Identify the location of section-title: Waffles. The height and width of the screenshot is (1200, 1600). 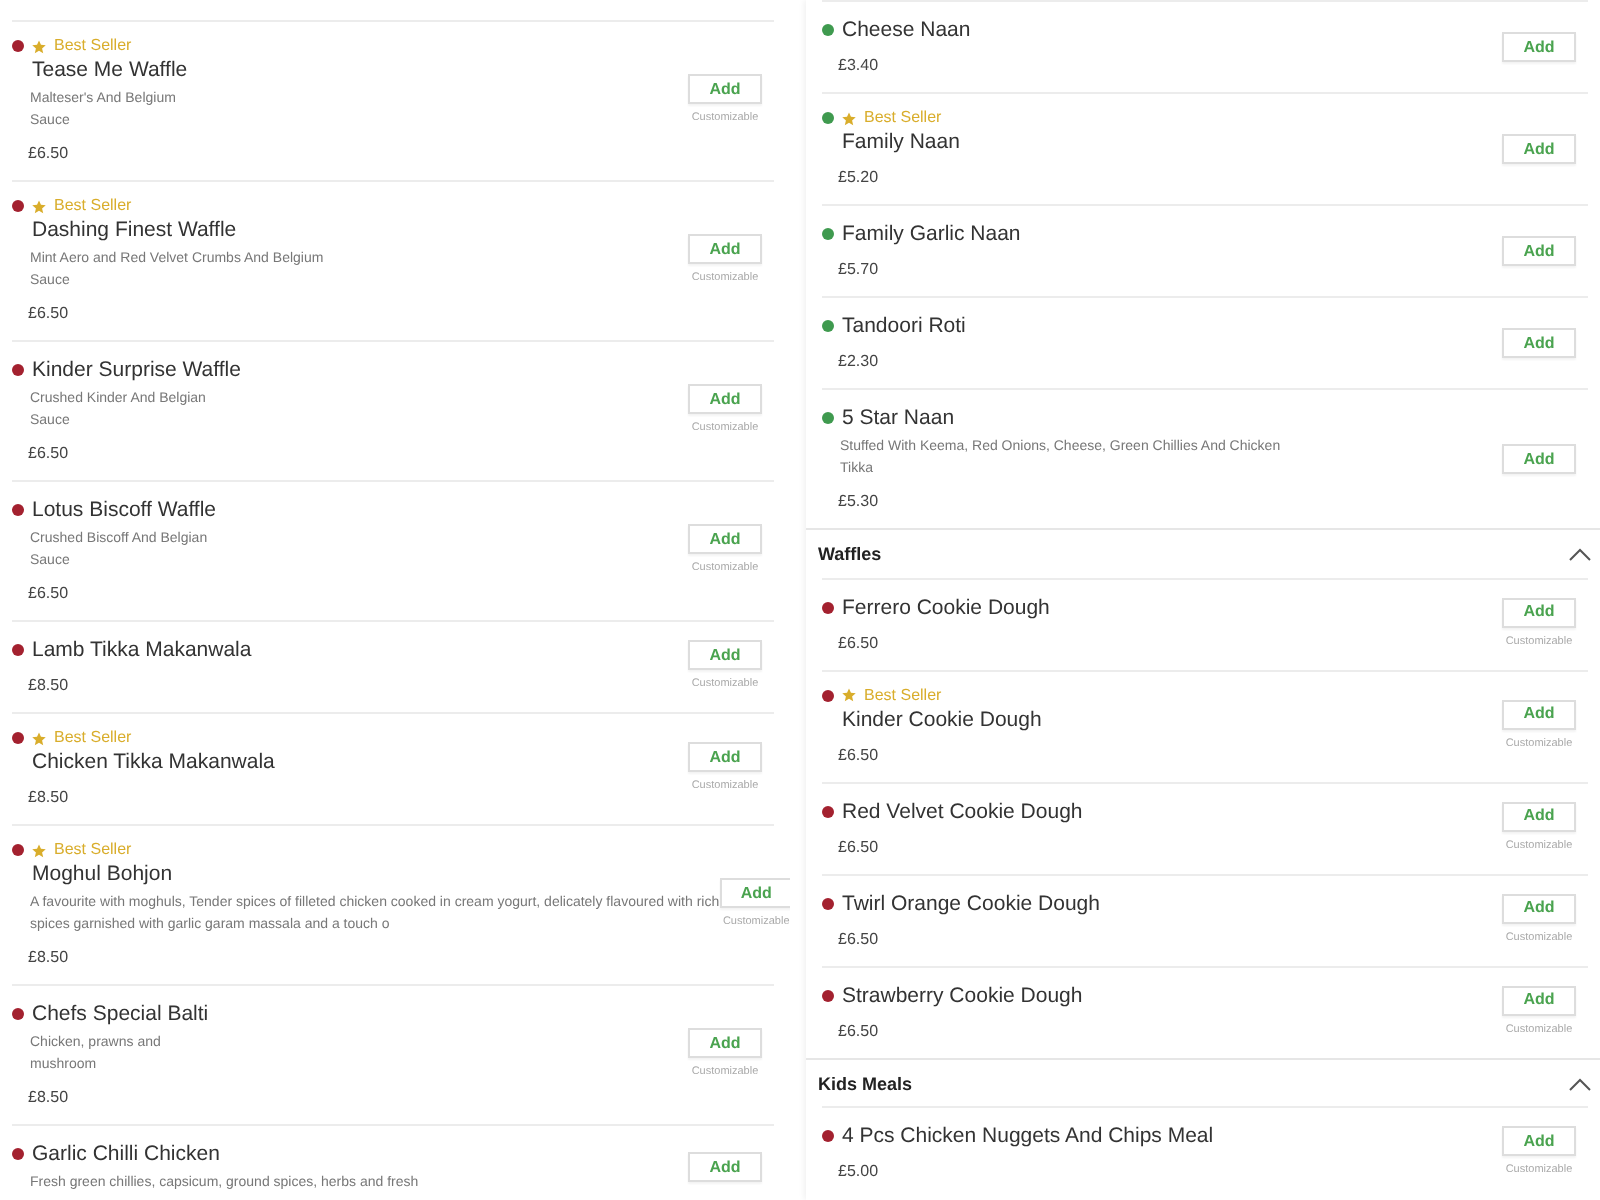
(850, 555).